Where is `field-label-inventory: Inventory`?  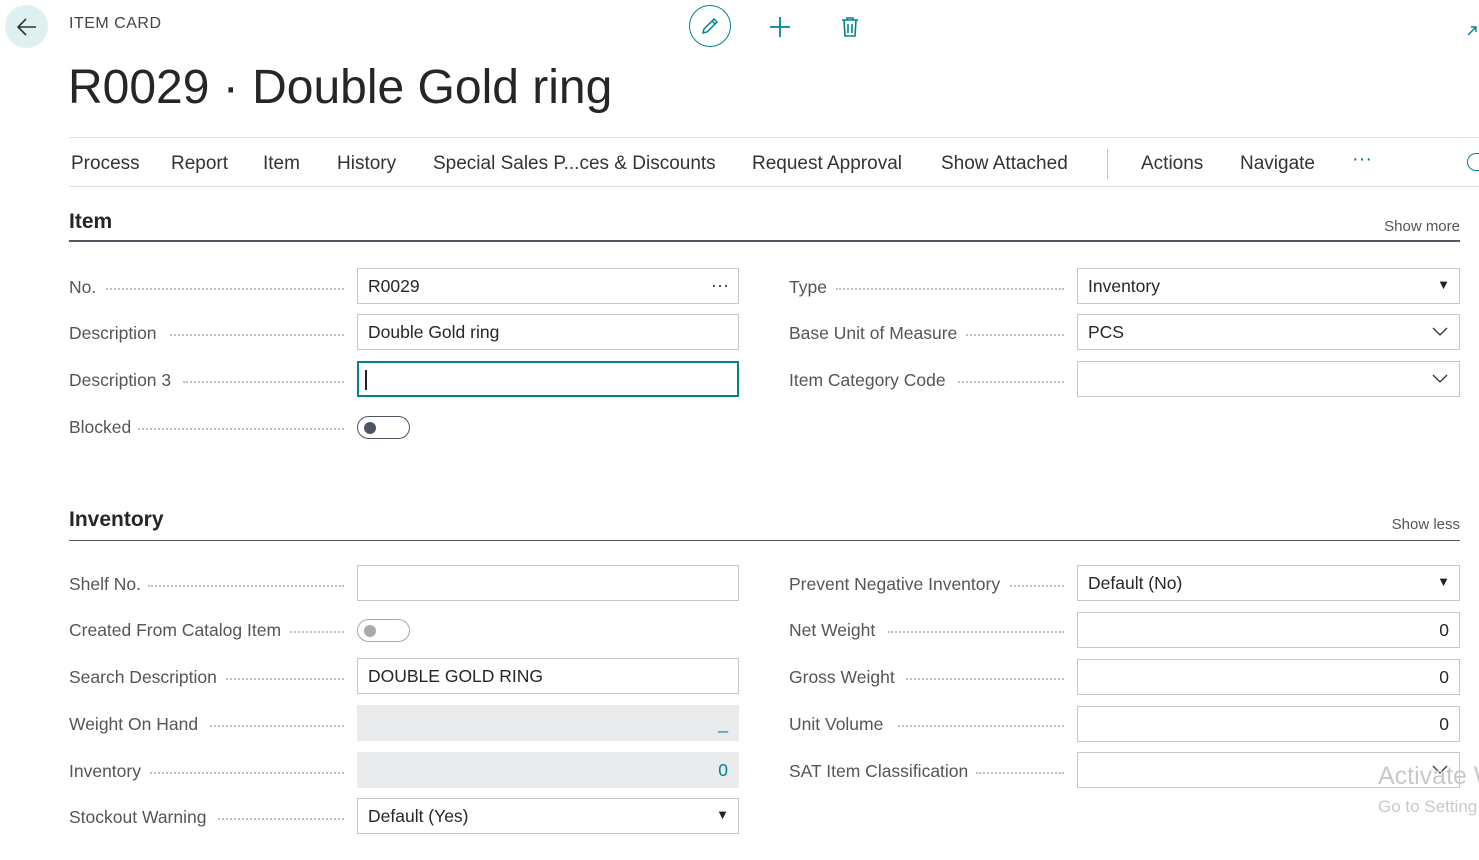 field-label-inventory: Inventory is located at coordinates (105, 771).